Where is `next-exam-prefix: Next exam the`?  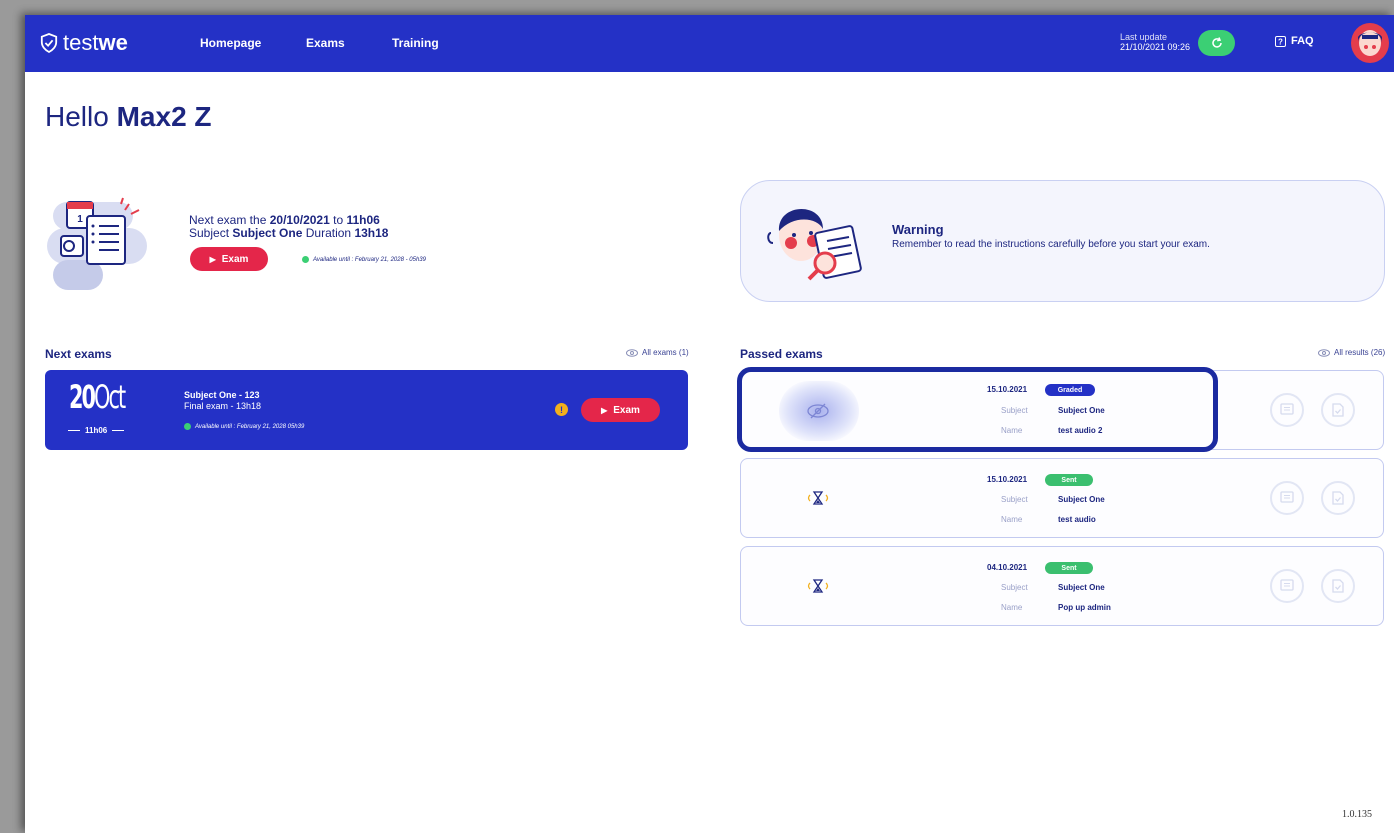 next-exam-prefix: Next exam the is located at coordinates (228, 220).